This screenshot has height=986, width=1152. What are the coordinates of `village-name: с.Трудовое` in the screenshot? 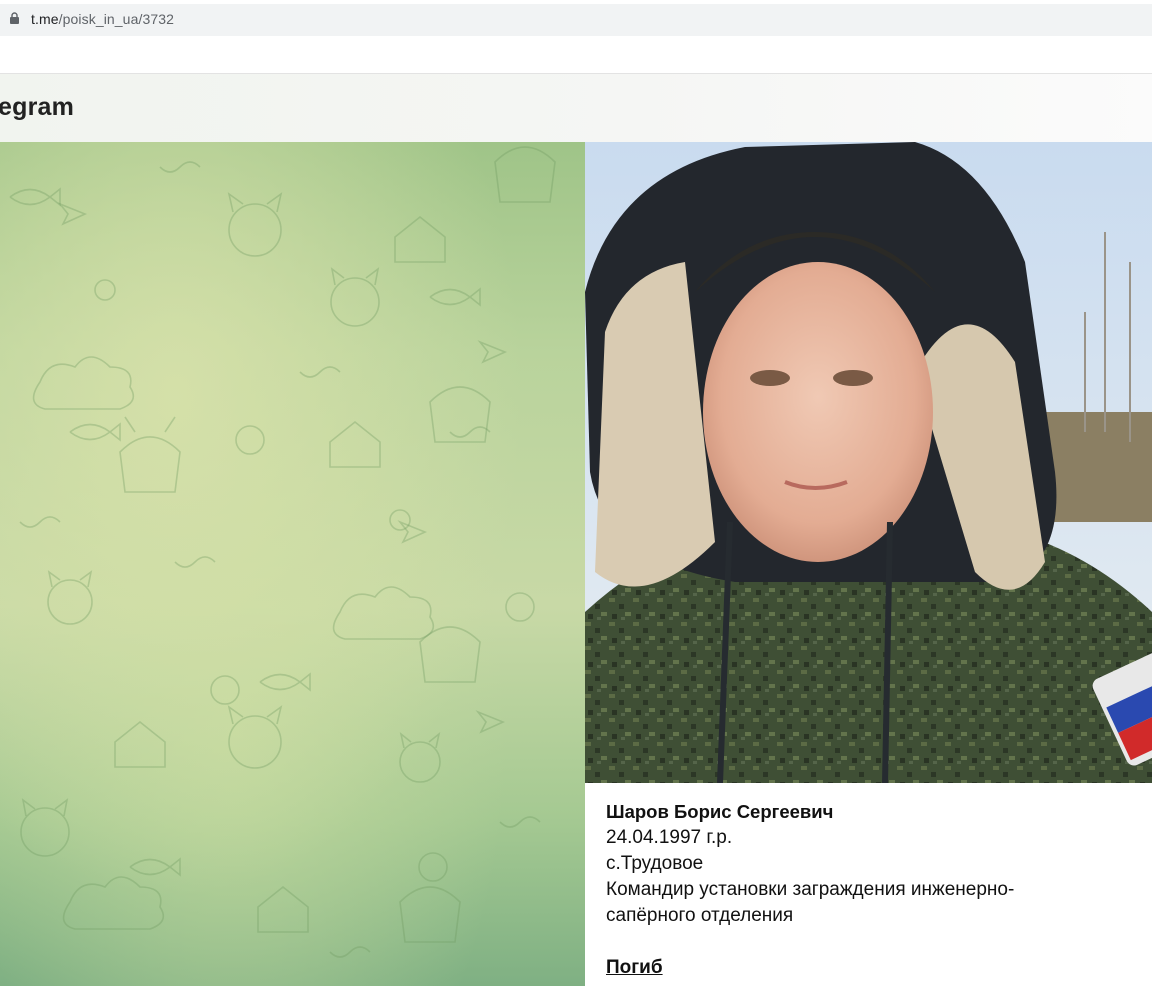 It's located at (655, 863).